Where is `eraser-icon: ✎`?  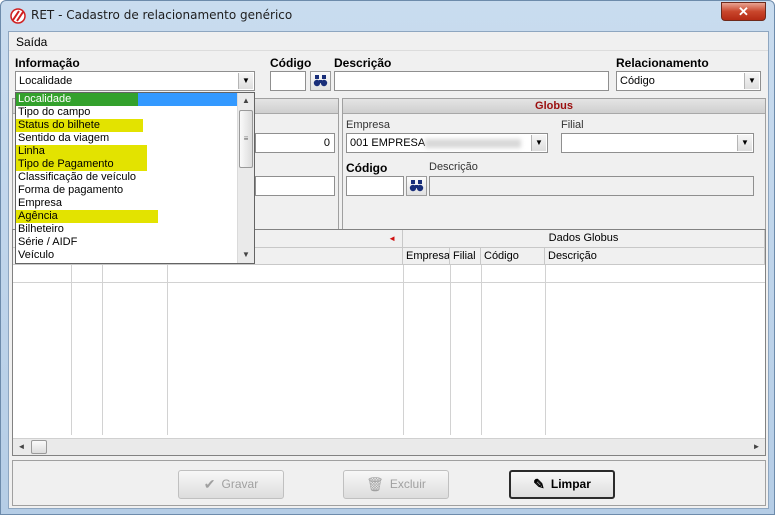 eraser-icon: ✎ is located at coordinates (539, 484).